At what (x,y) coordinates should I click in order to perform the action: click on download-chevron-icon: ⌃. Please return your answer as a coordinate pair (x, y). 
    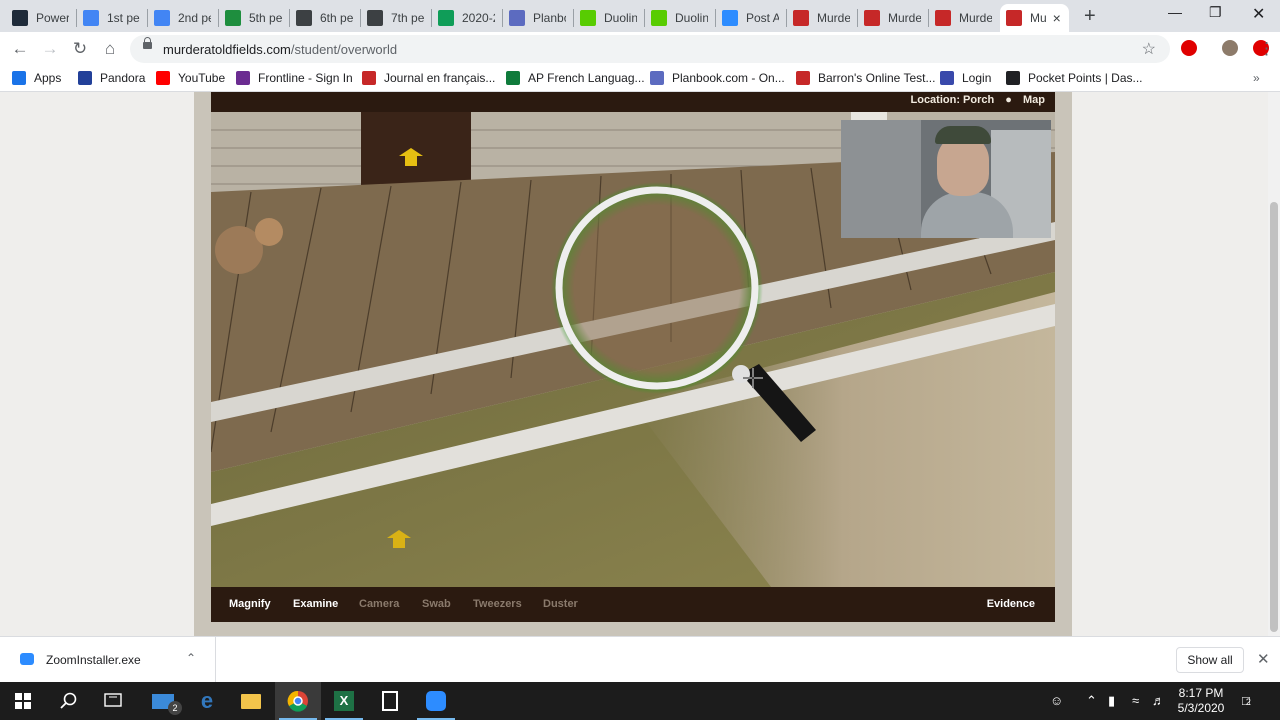
    Looking at the image, I should click on (191, 658).